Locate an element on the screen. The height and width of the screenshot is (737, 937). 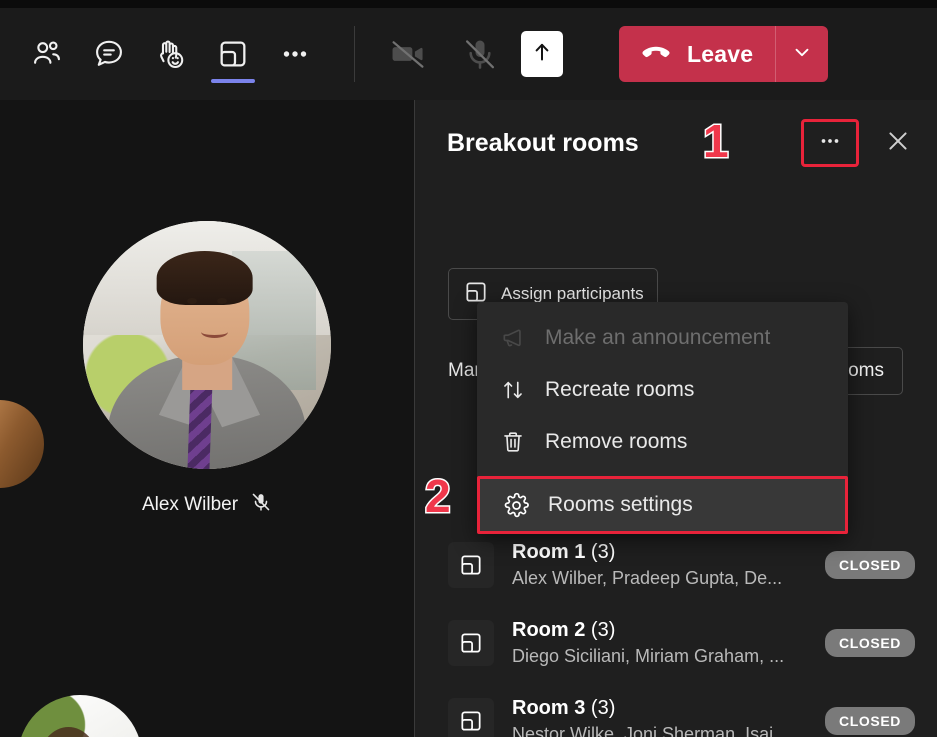
room-title: Room 3 (3) is located at coordinates (668, 708).